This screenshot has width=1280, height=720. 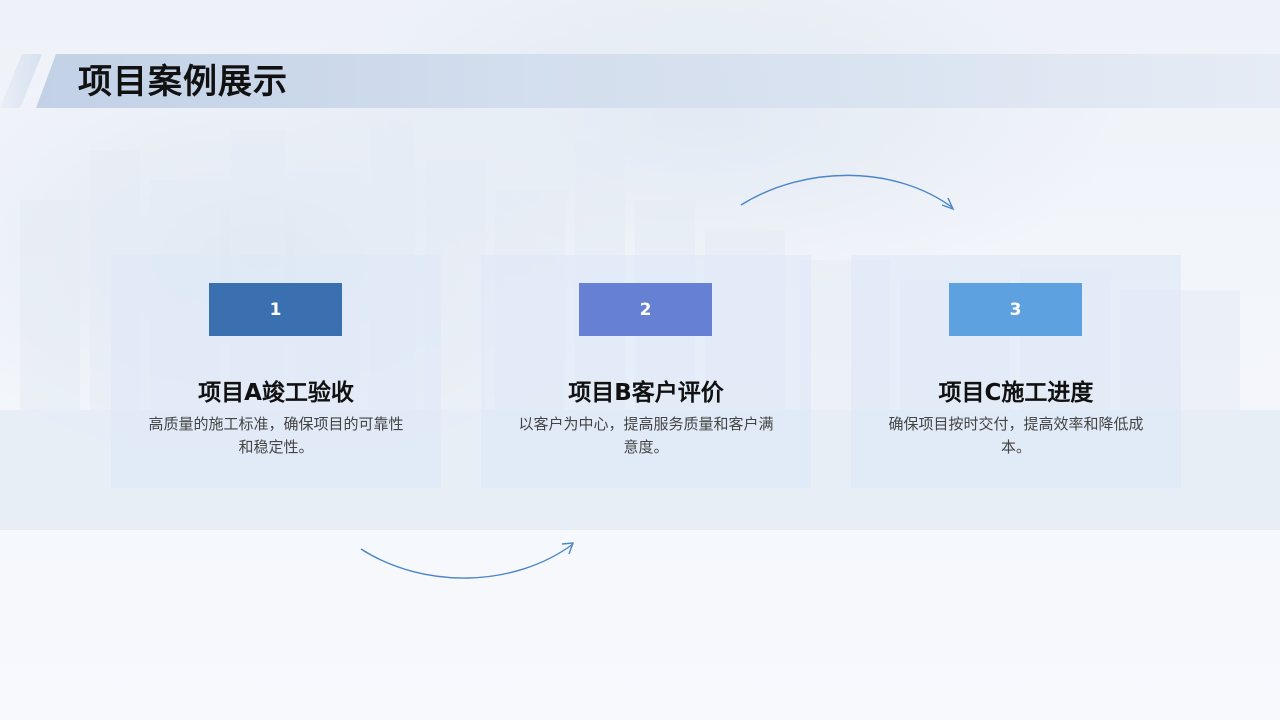 What do you see at coordinates (646, 435) in the screenshot?
I see `card-description: 以客户为中心，提高服务质量和客户满意度。` at bounding box center [646, 435].